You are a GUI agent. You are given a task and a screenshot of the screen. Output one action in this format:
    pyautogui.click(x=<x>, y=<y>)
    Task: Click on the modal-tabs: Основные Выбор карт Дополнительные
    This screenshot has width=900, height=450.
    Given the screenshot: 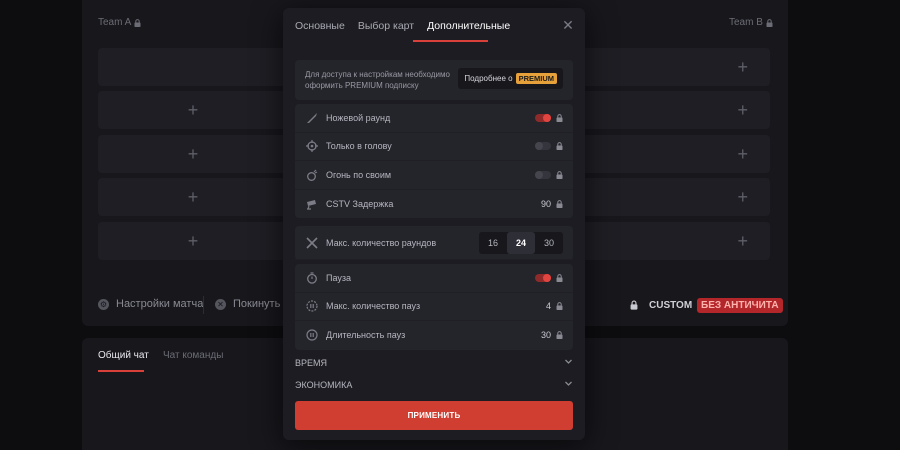 What is the action you would take?
    pyautogui.click(x=402, y=26)
    